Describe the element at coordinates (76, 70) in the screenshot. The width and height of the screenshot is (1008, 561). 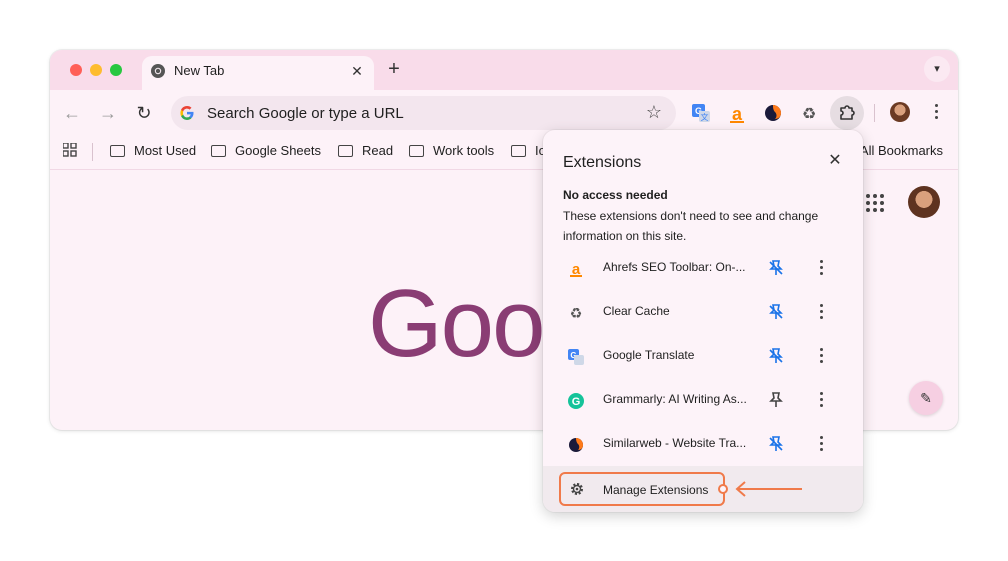
I see `close-window-button` at that location.